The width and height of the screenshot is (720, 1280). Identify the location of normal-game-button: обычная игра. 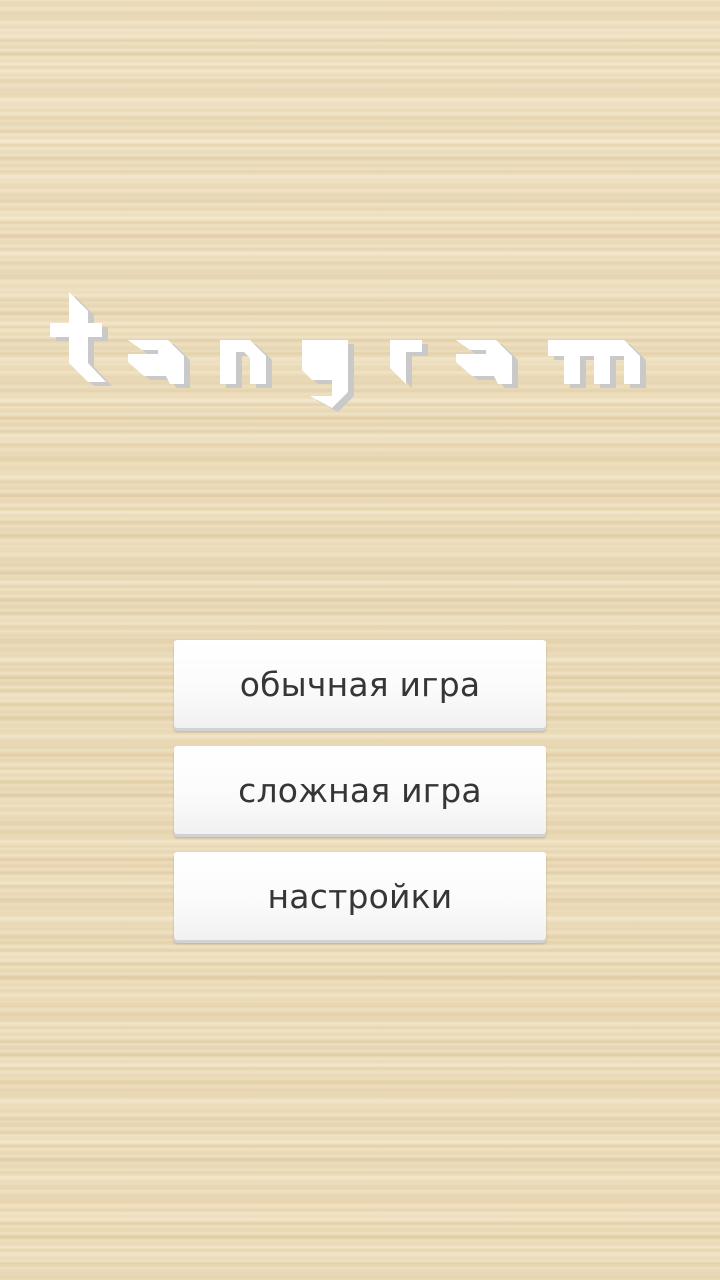
(360, 684).